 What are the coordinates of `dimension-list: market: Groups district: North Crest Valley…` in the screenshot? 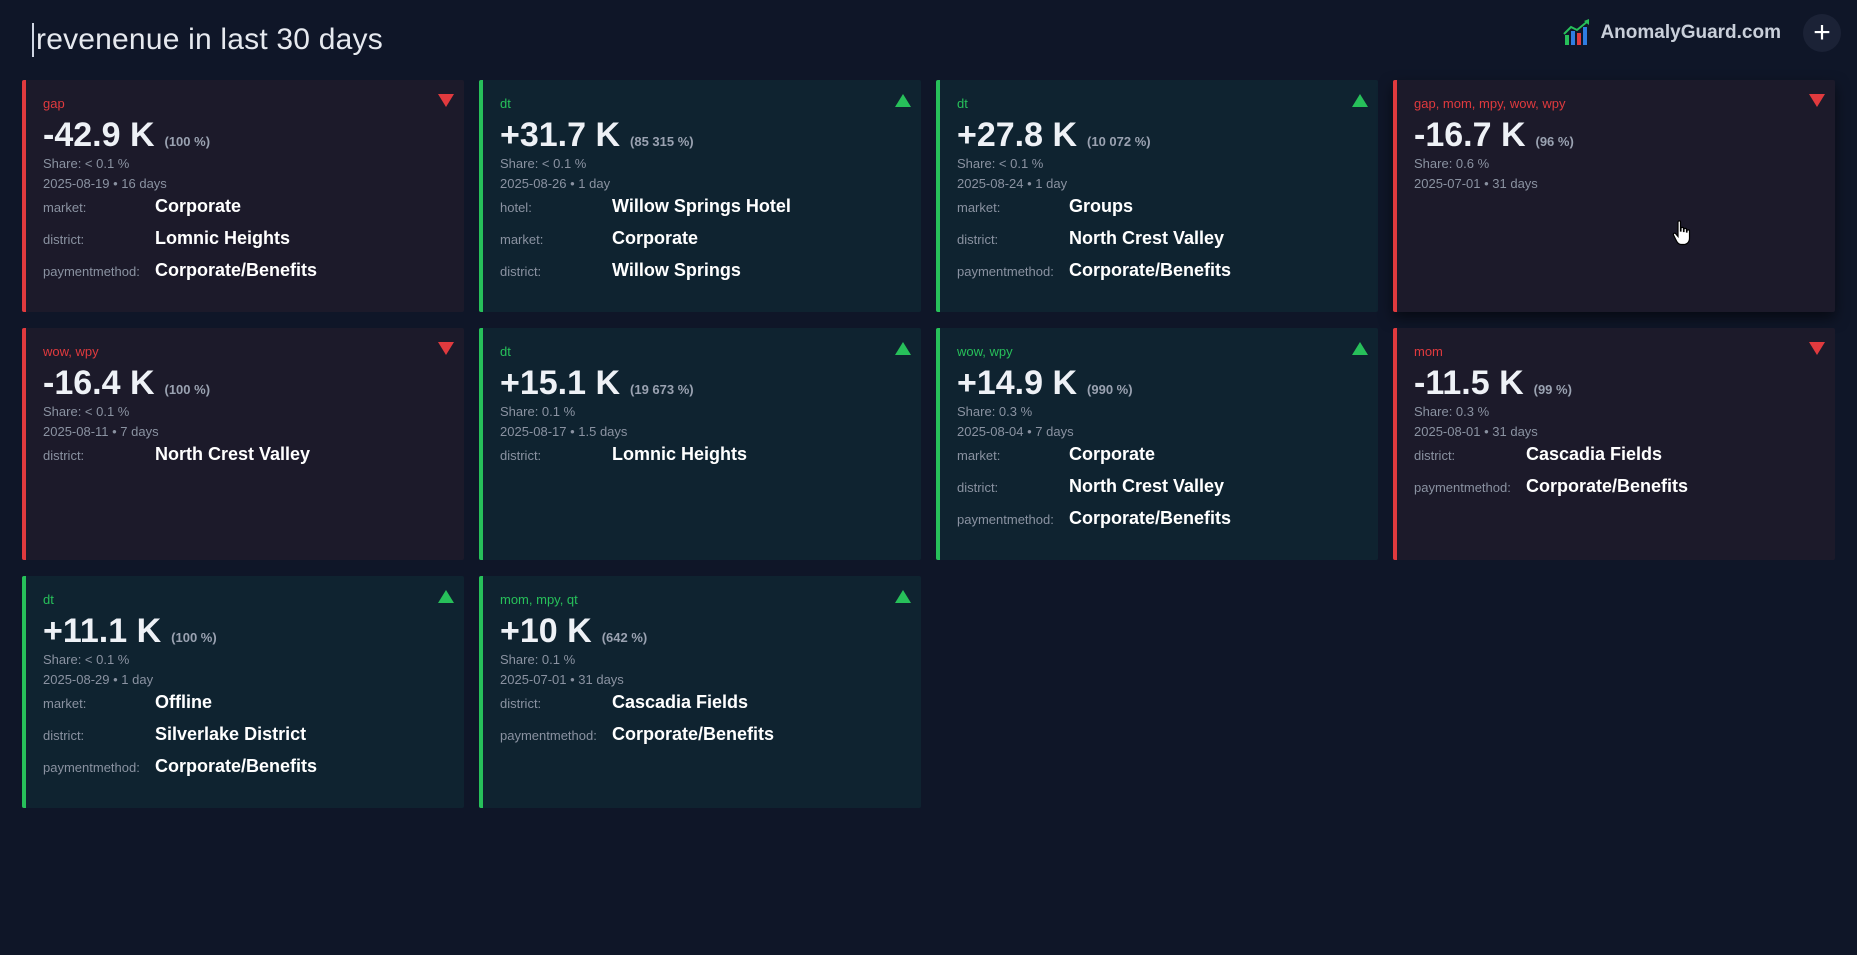 It's located at (1158, 244).